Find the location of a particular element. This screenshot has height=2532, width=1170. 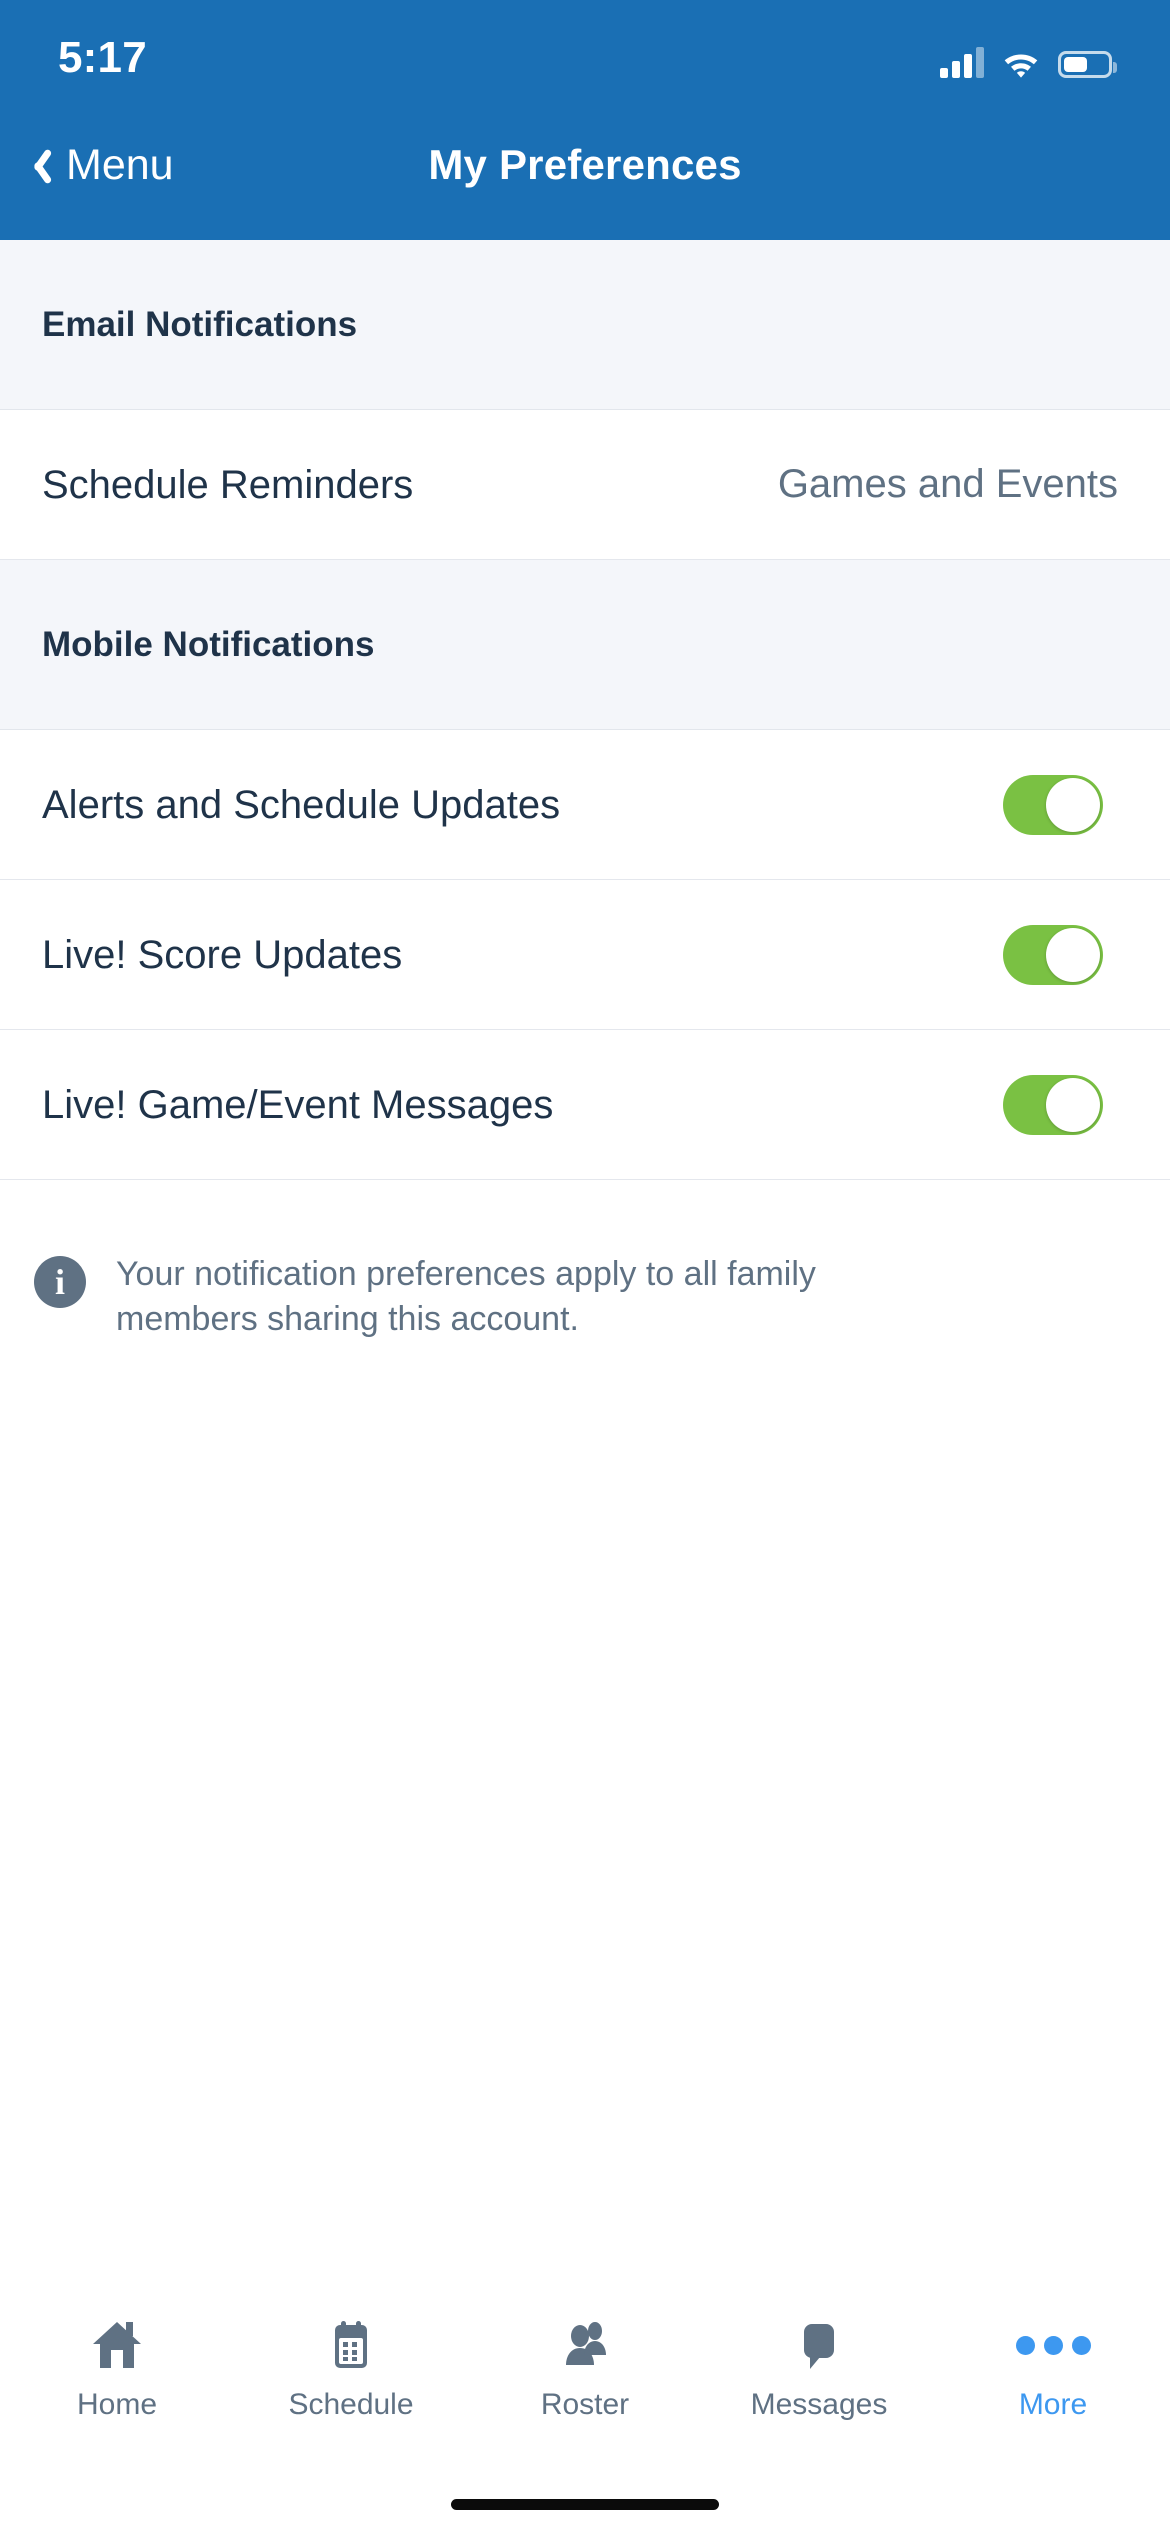

tab-roster: Roster is located at coordinates (585, 2367).